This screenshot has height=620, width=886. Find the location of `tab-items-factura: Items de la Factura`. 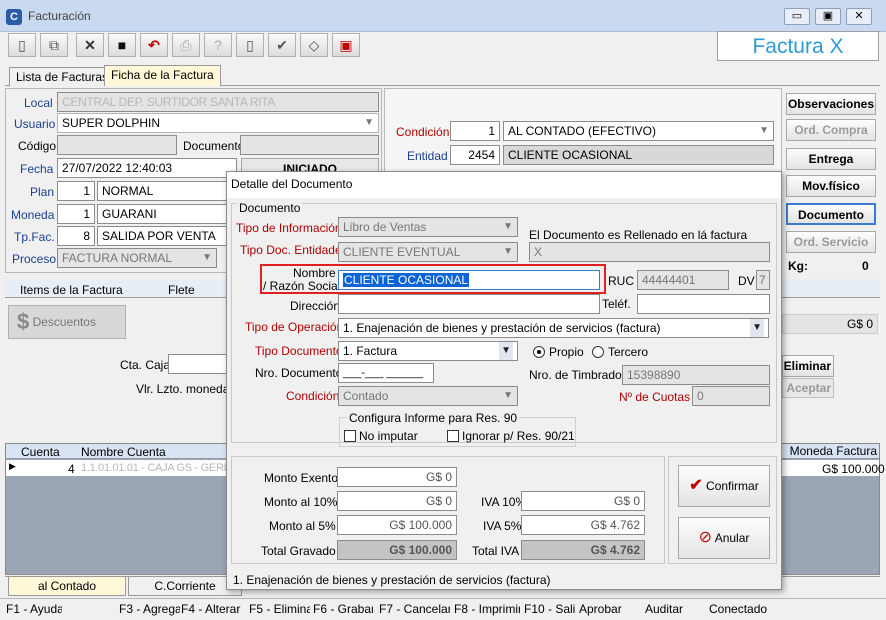

tab-items-factura: Items de la Factura is located at coordinates (71, 290).